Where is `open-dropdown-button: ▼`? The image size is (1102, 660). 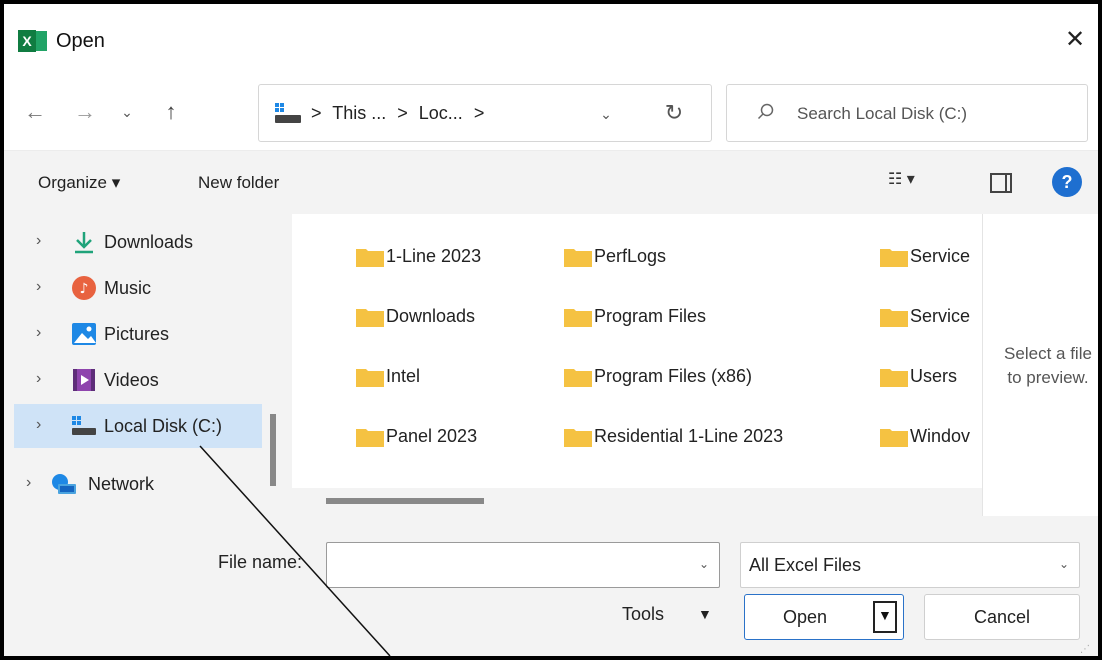 open-dropdown-button: ▼ is located at coordinates (885, 617).